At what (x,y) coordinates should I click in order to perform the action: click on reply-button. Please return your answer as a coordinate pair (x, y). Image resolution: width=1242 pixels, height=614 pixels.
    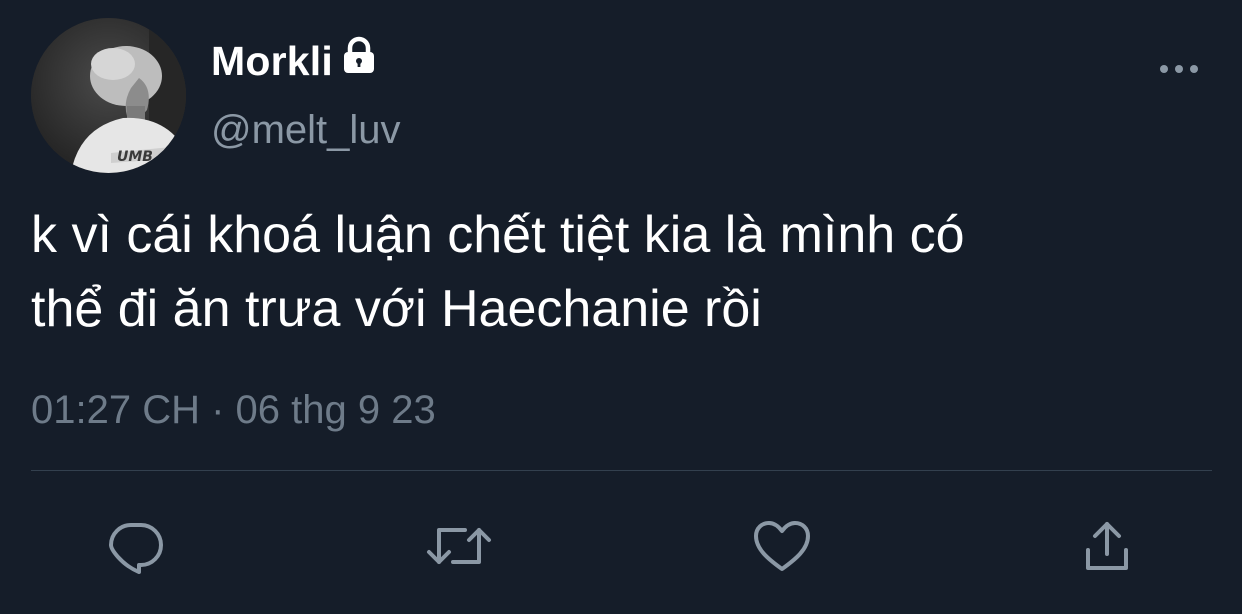
    Looking at the image, I should click on (136, 546).